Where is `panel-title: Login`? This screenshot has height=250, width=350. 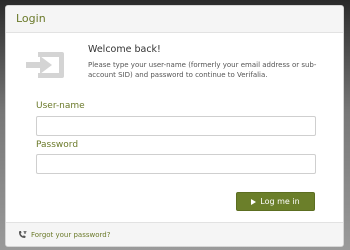 panel-title: Login is located at coordinates (31, 18).